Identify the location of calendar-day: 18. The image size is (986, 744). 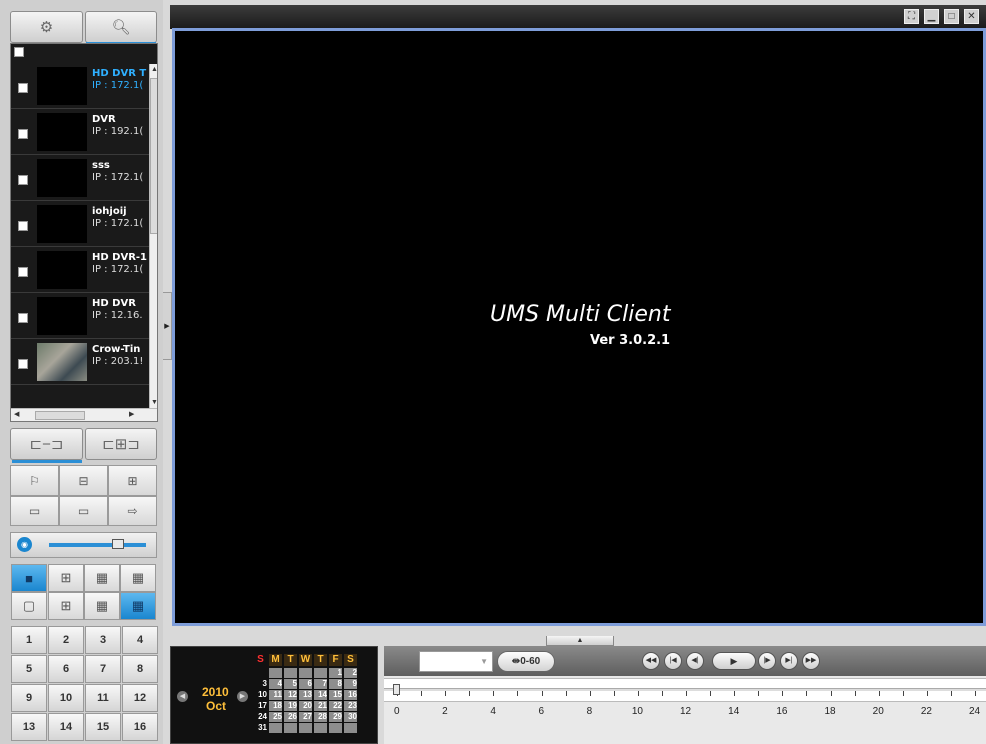
(275, 706).